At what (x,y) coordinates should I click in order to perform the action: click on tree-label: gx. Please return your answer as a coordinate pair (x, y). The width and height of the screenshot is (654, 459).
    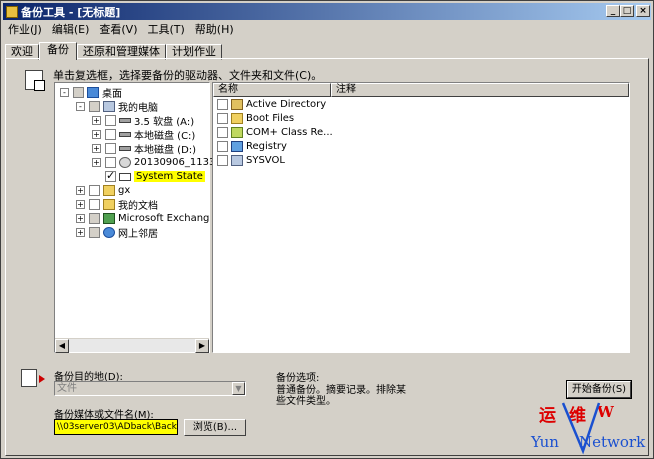
    Looking at the image, I should click on (124, 190).